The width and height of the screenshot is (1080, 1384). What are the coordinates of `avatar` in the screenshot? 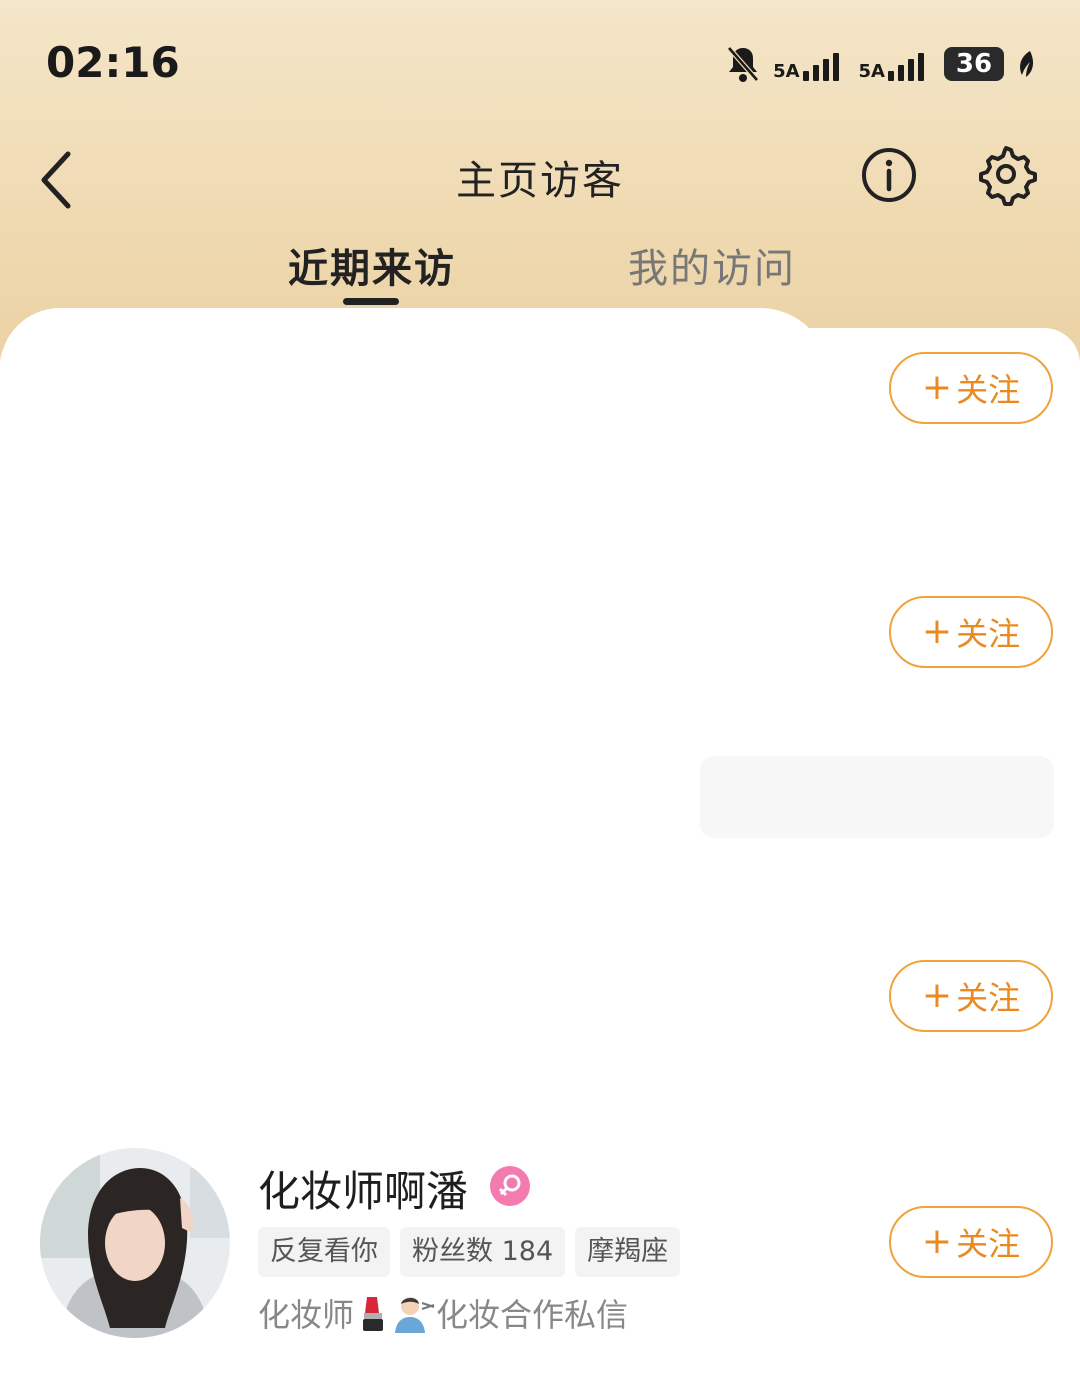 It's located at (135, 1243).